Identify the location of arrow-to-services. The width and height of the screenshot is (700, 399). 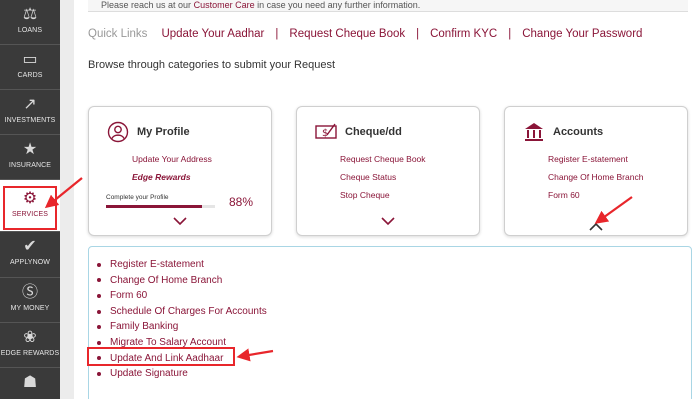
(63, 193).